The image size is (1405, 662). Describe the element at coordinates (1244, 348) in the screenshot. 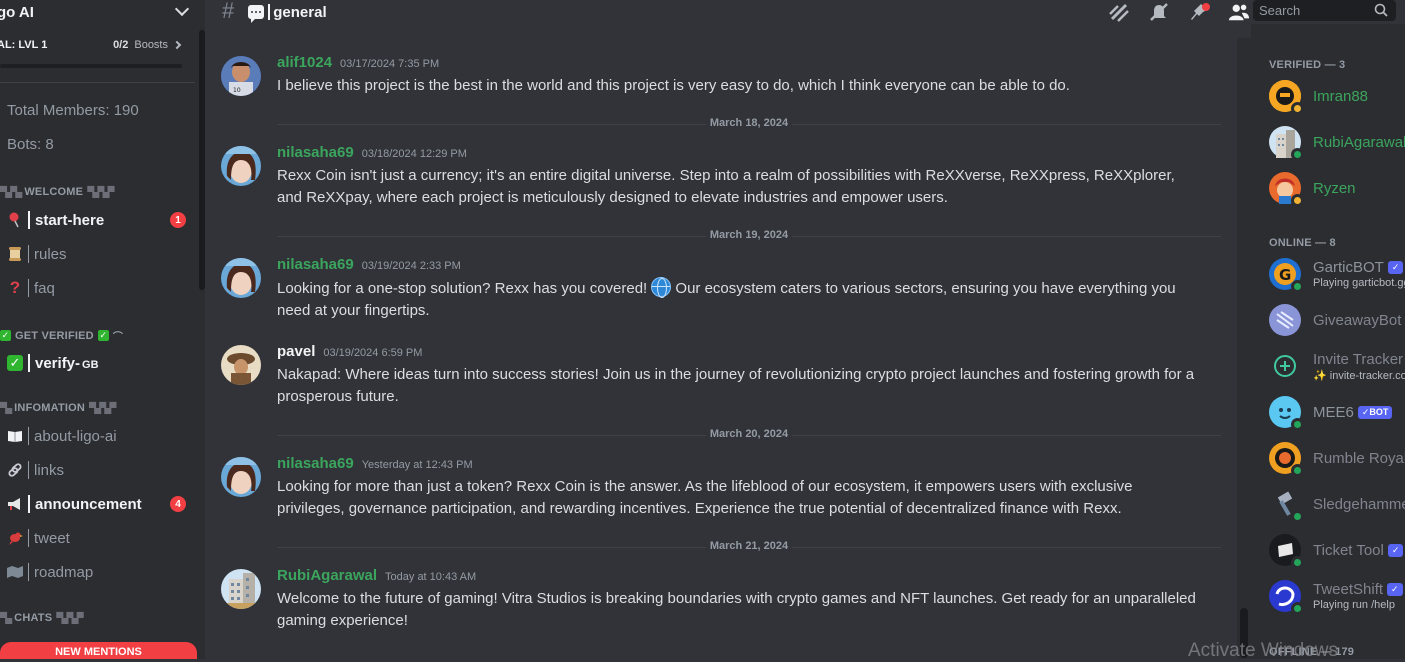

I see `message-scrollbar` at that location.